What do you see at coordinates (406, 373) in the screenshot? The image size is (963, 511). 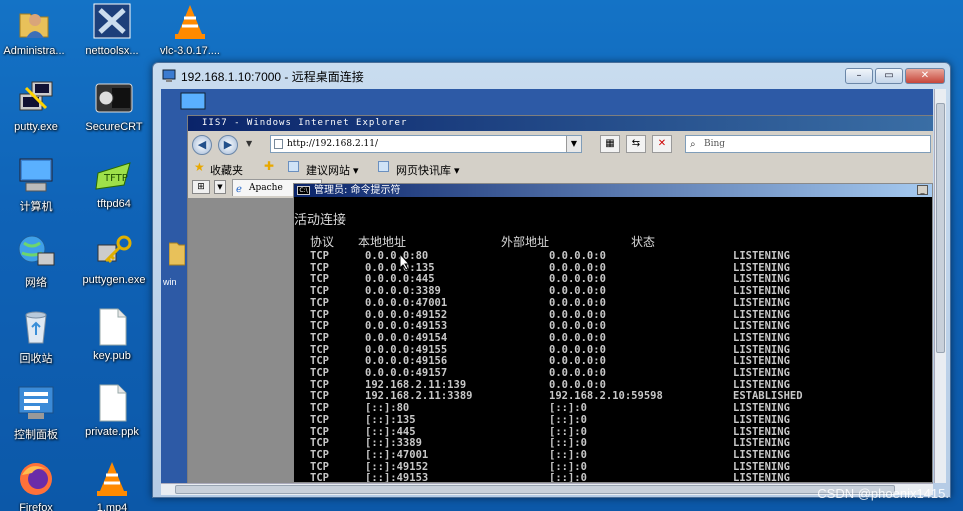 I see `row-local-address: 0.0.0.0:49157` at bounding box center [406, 373].